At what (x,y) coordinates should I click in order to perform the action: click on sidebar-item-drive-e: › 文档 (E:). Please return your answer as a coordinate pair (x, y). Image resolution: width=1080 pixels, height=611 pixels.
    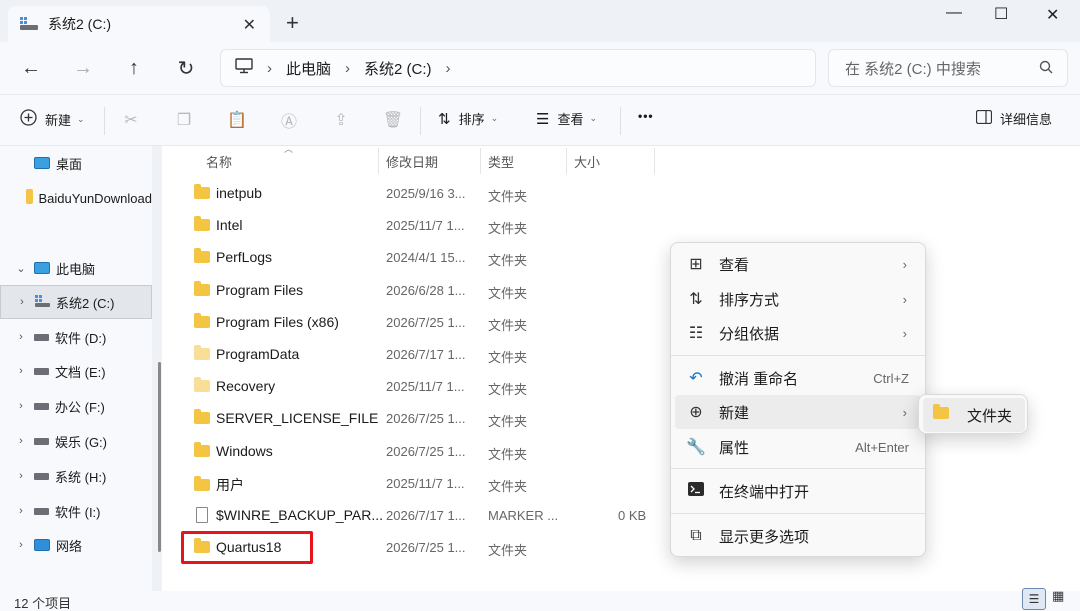
    Looking at the image, I should click on (76, 371).